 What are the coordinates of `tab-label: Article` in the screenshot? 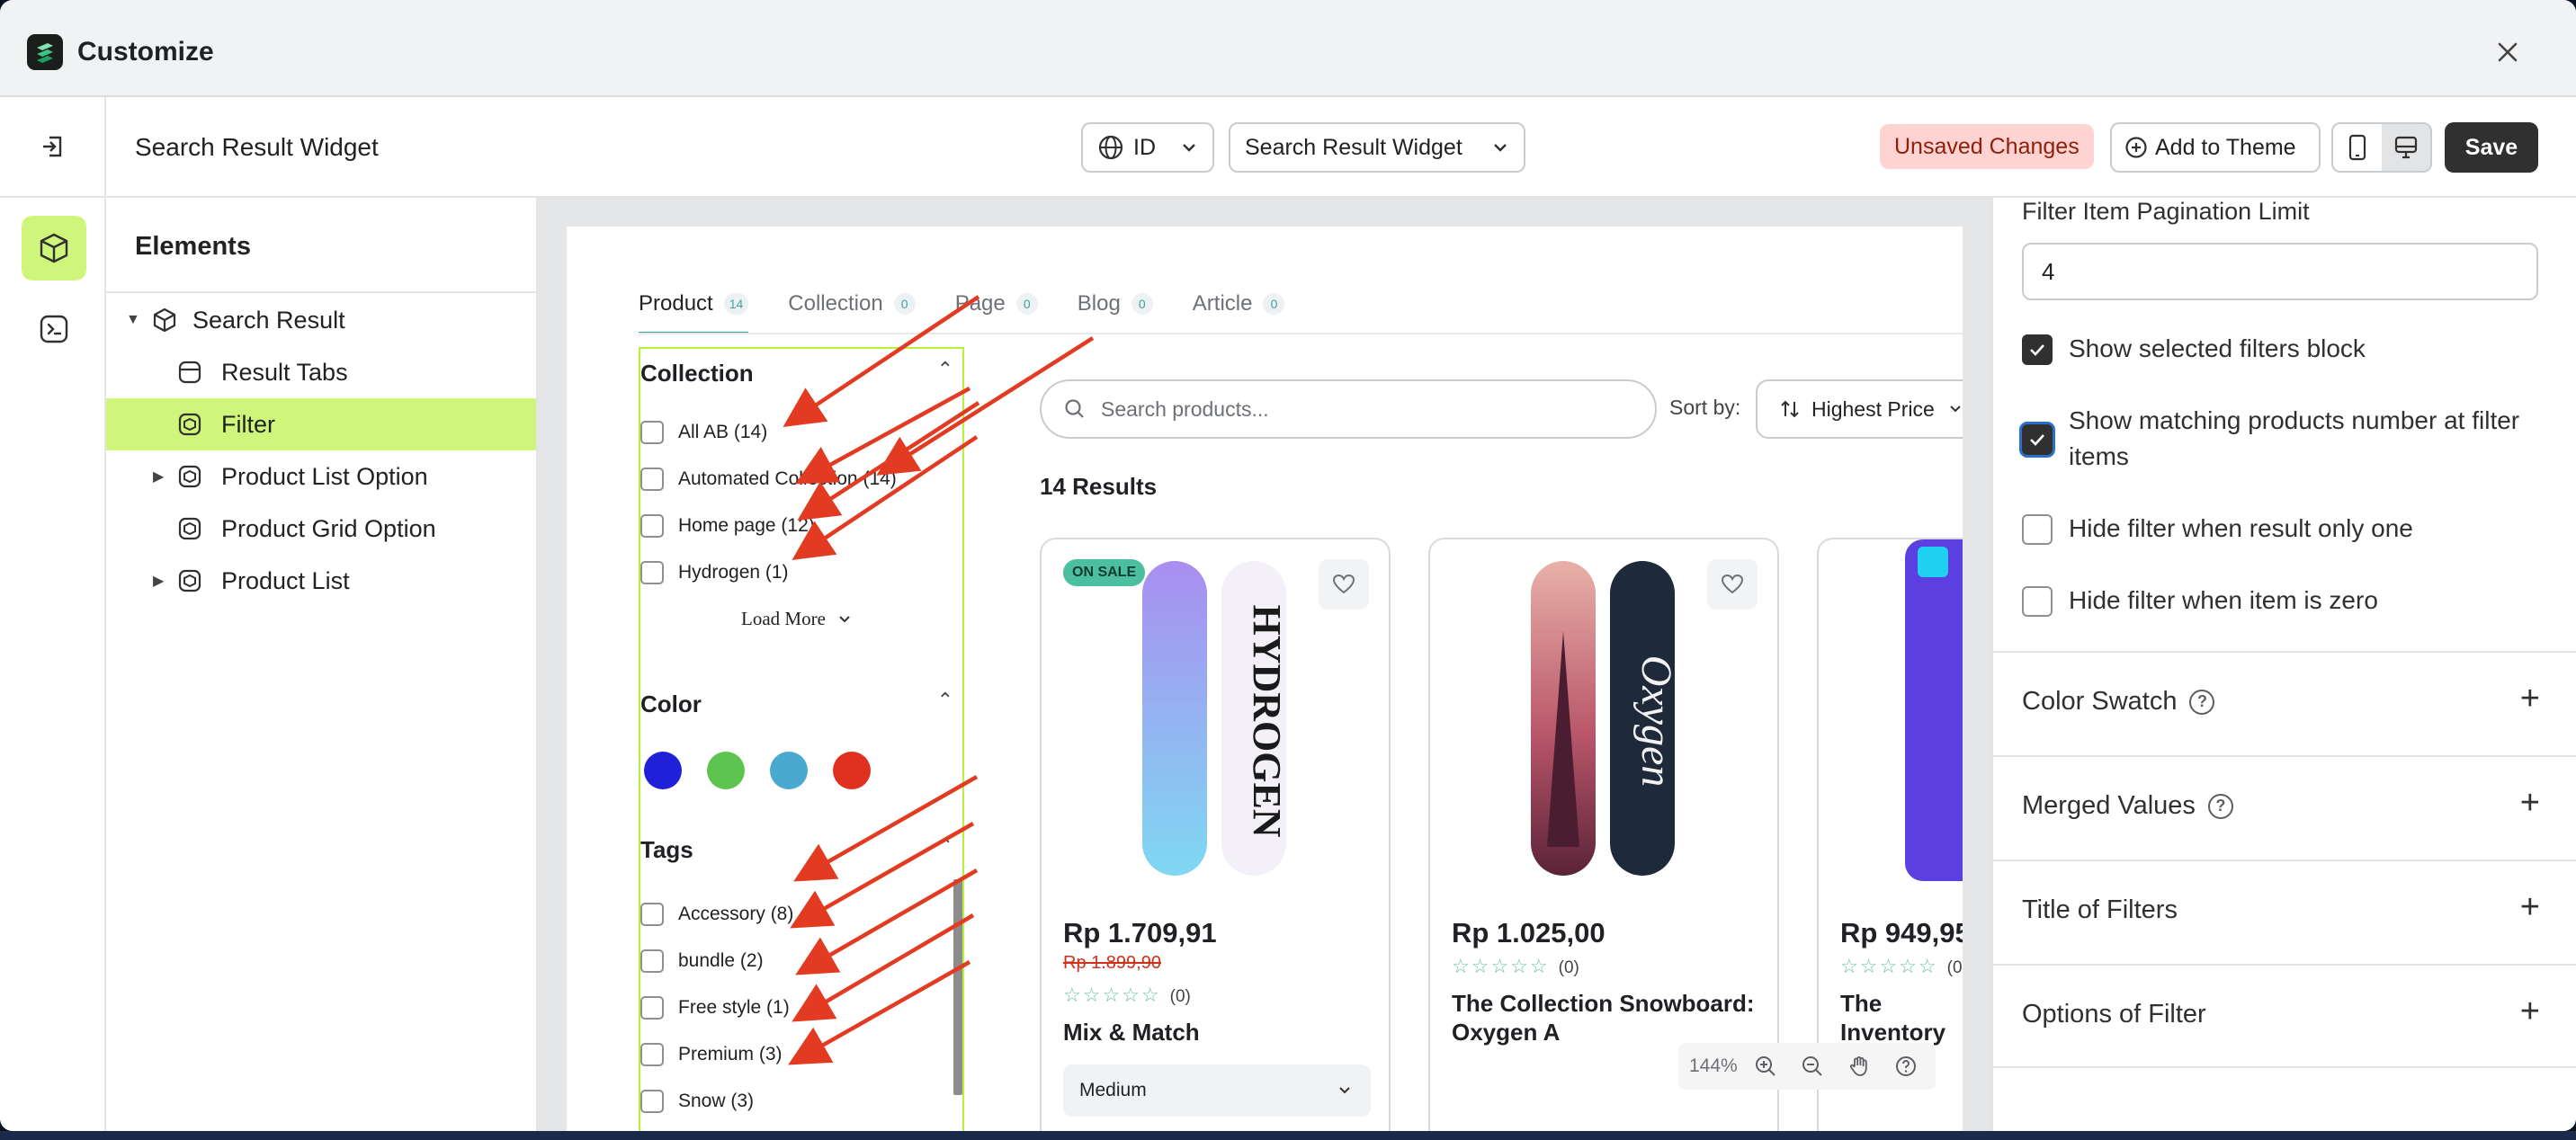 It's located at (1222, 303).